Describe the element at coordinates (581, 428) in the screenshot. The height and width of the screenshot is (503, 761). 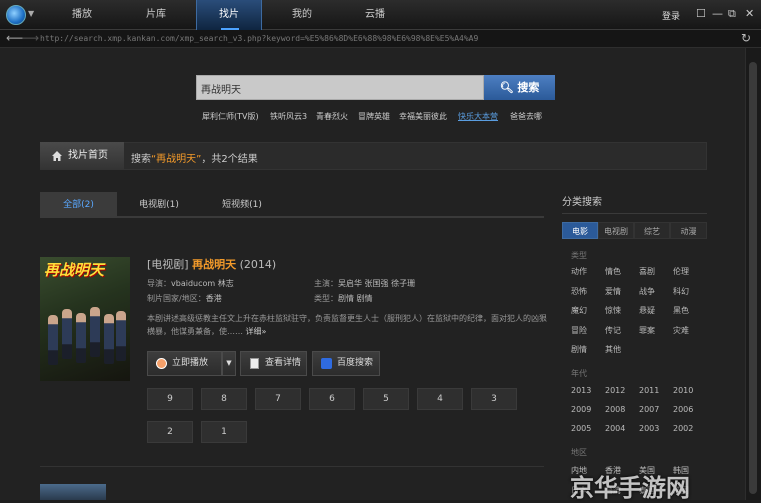
I see `year-item: 2005` at that location.